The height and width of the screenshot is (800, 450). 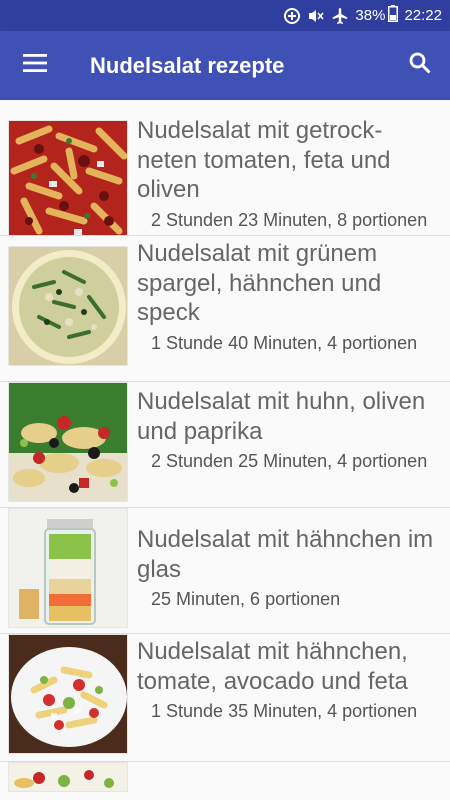 I want to click on data-saver-icon, so click(x=292, y=16).